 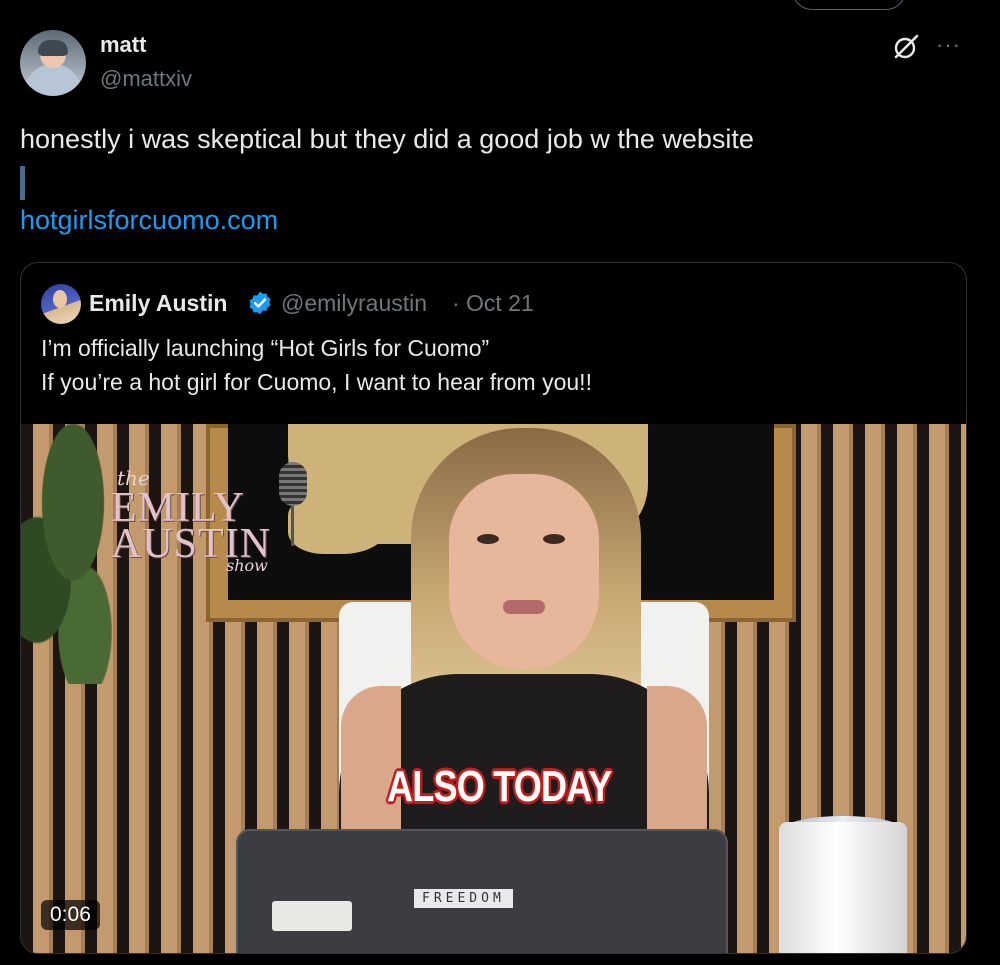 I want to click on laptop-sticker-freedom: FREEDOM, so click(x=463, y=898).